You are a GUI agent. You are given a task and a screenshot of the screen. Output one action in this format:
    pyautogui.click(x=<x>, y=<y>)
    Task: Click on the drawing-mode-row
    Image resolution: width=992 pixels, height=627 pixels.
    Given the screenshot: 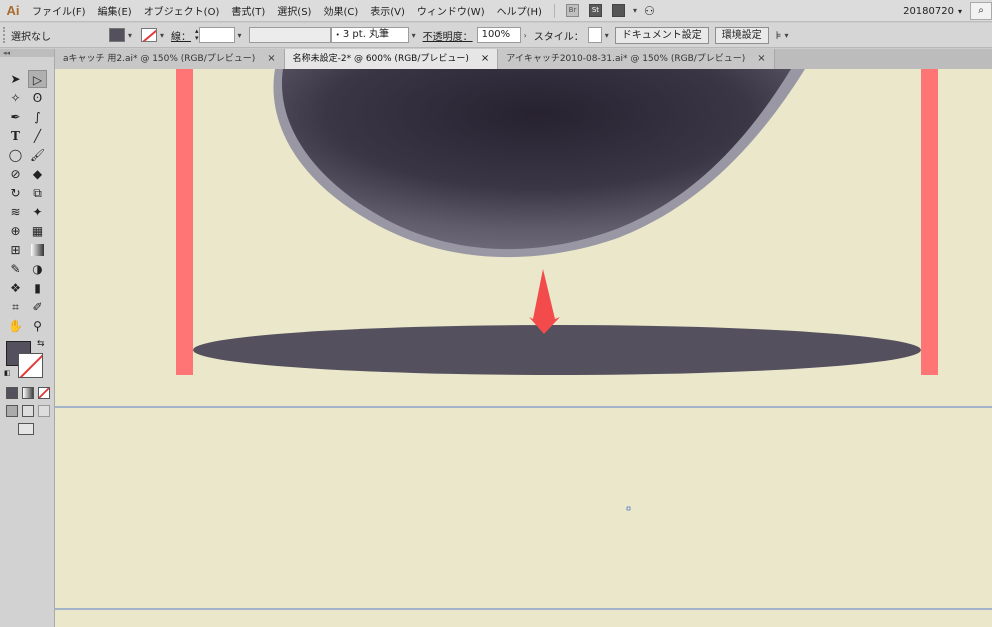 What is the action you would take?
    pyautogui.click(x=27, y=412)
    